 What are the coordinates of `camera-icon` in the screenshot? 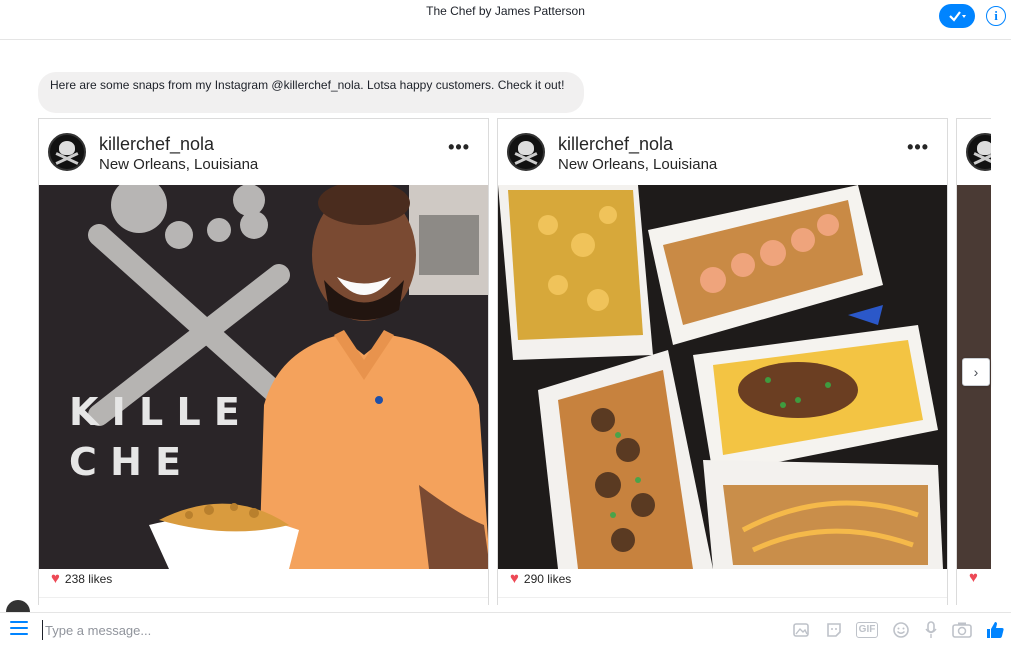 It's located at (962, 630).